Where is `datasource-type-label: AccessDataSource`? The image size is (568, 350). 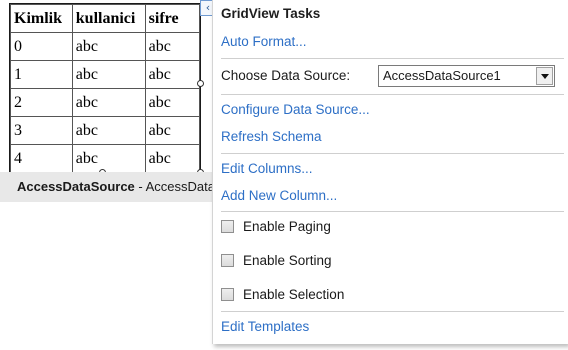 datasource-type-label: AccessDataSource is located at coordinates (76, 186).